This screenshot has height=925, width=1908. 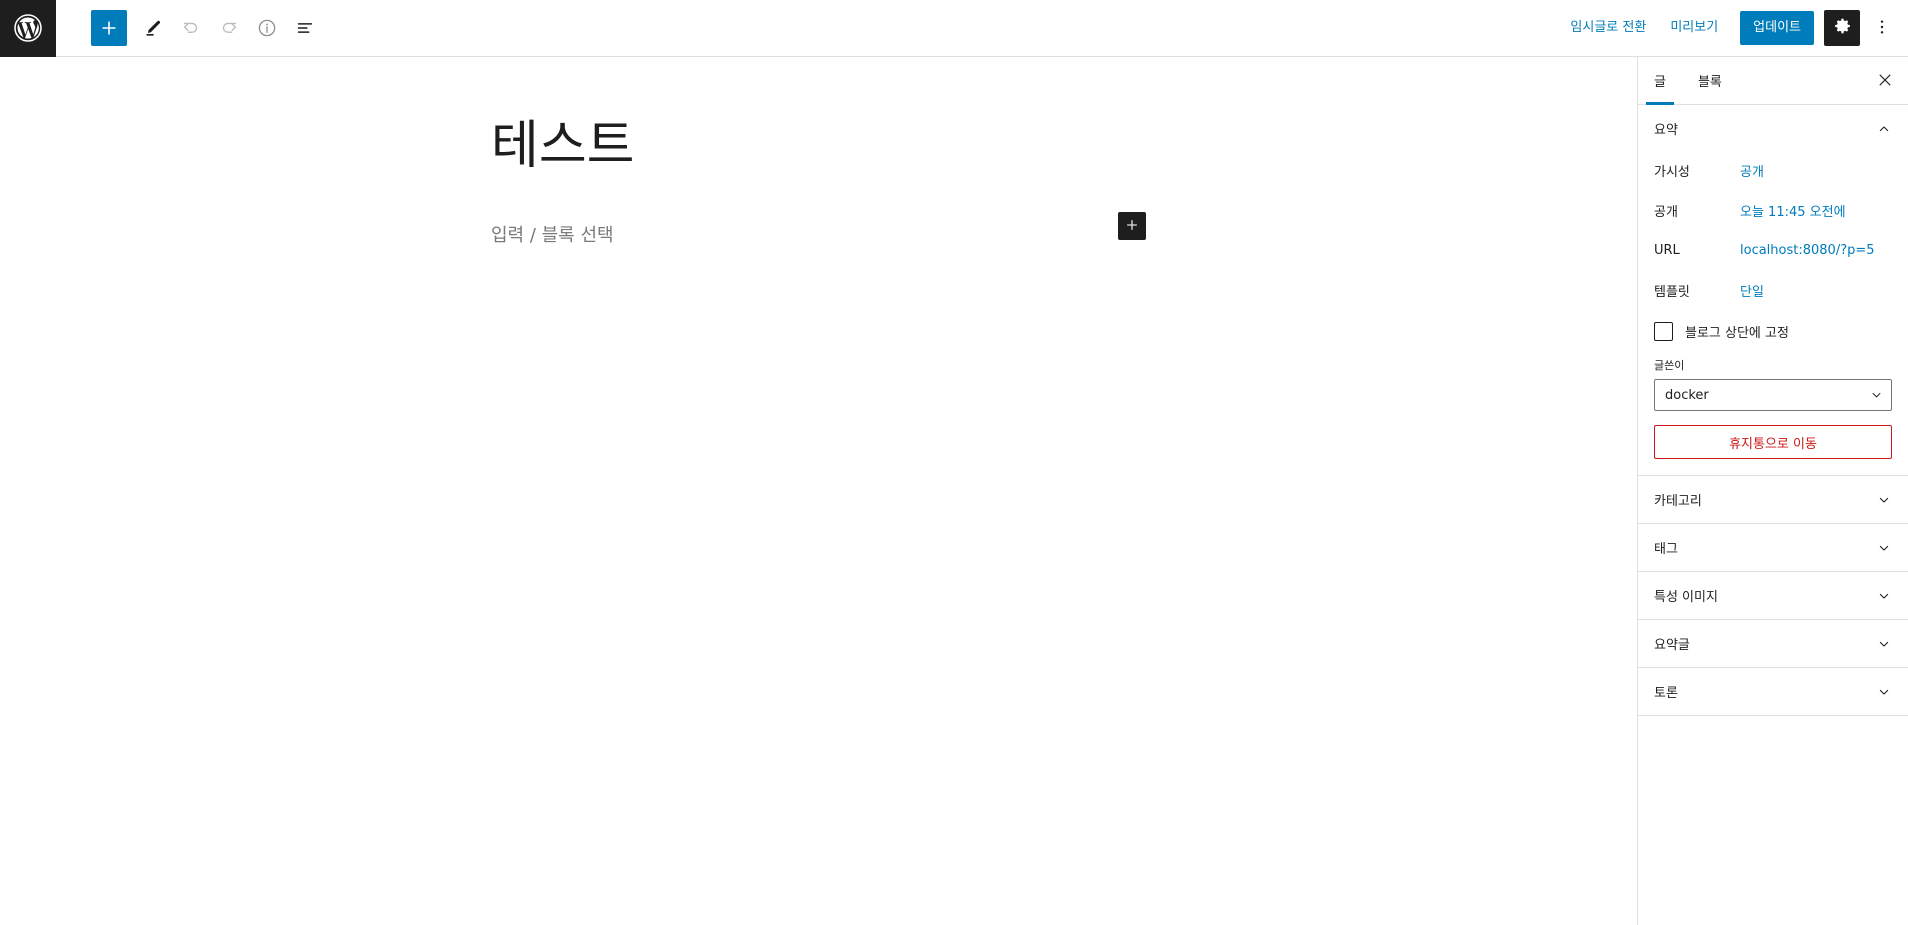 I want to click on summary-row-url: URL localhost:8080/?p=5, so click(x=1773, y=250).